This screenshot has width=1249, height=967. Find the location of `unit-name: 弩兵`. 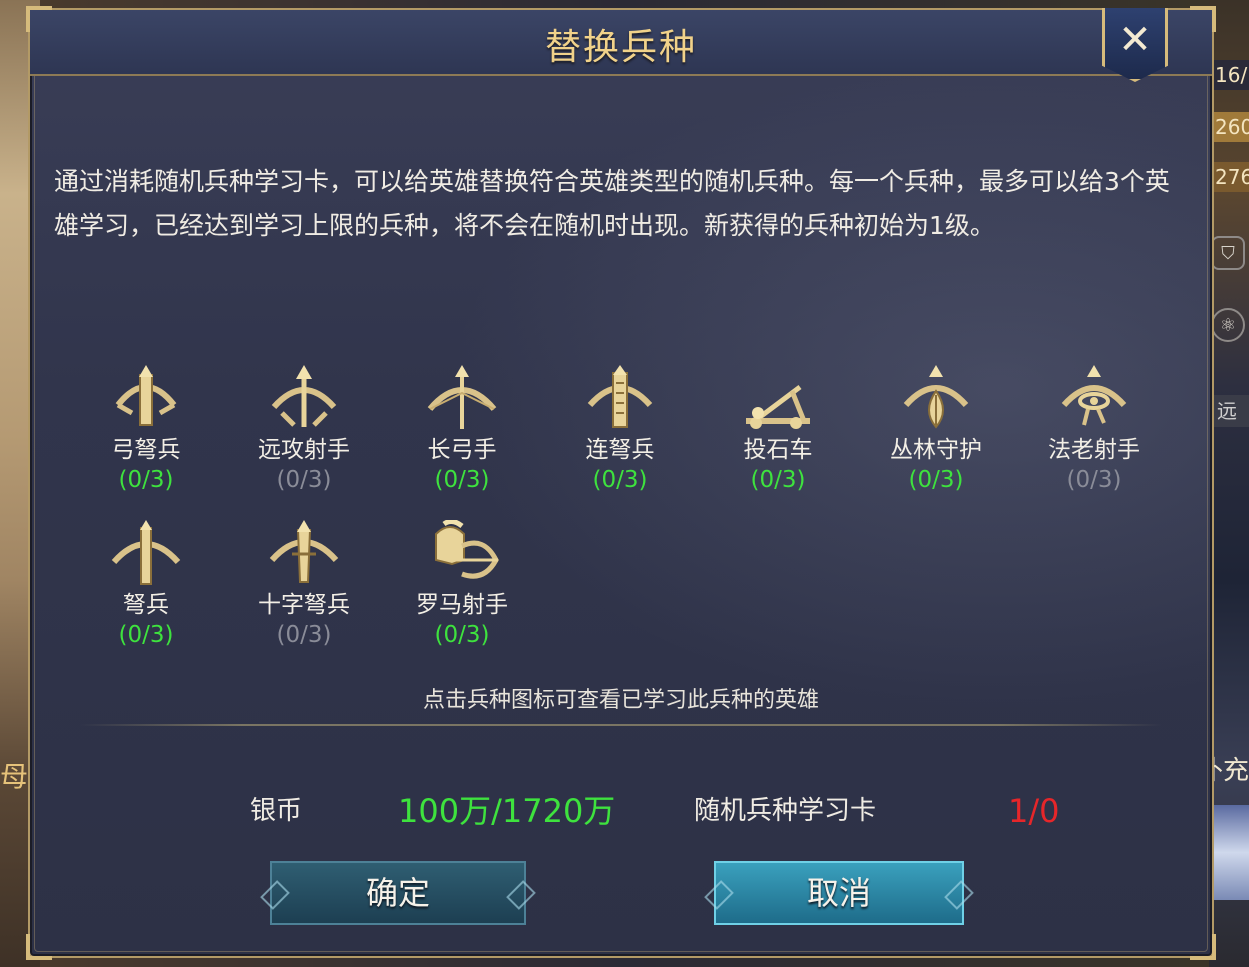

unit-name: 弩兵 is located at coordinates (146, 605).